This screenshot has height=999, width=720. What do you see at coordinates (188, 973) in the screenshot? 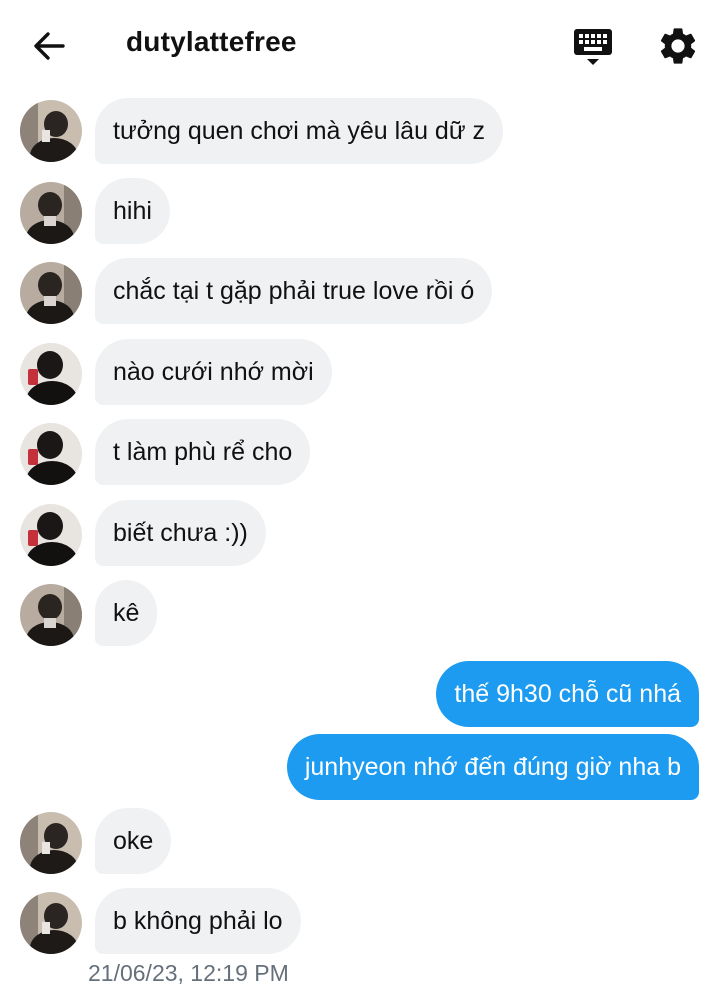
I see `message-timestamp: 21/06/23, 12:19 PM` at bounding box center [188, 973].